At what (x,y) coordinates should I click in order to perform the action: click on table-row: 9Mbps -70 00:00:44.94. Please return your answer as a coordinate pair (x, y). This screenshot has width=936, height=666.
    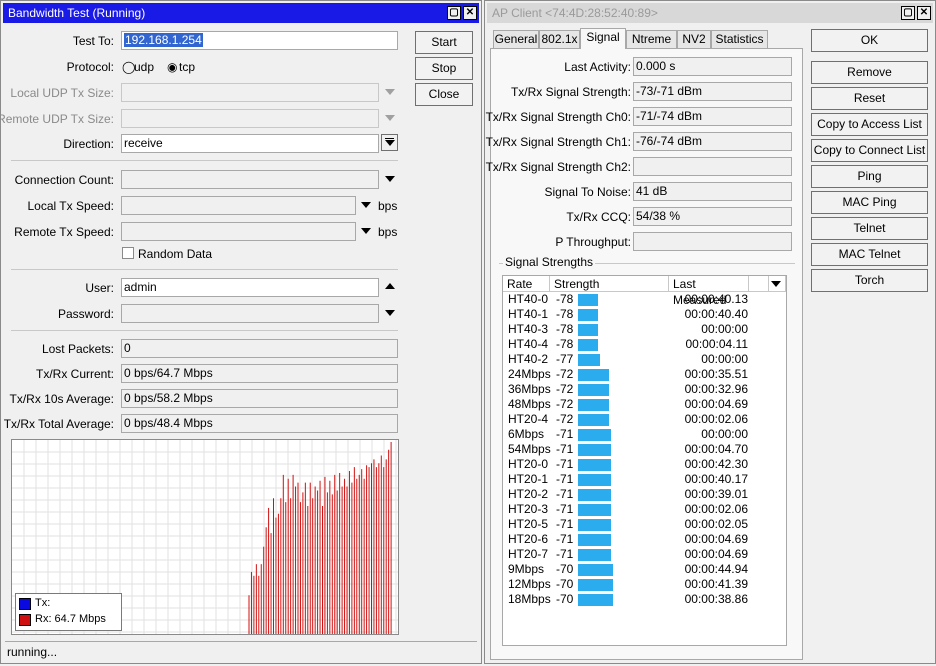
    Looking at the image, I should click on (644, 569).